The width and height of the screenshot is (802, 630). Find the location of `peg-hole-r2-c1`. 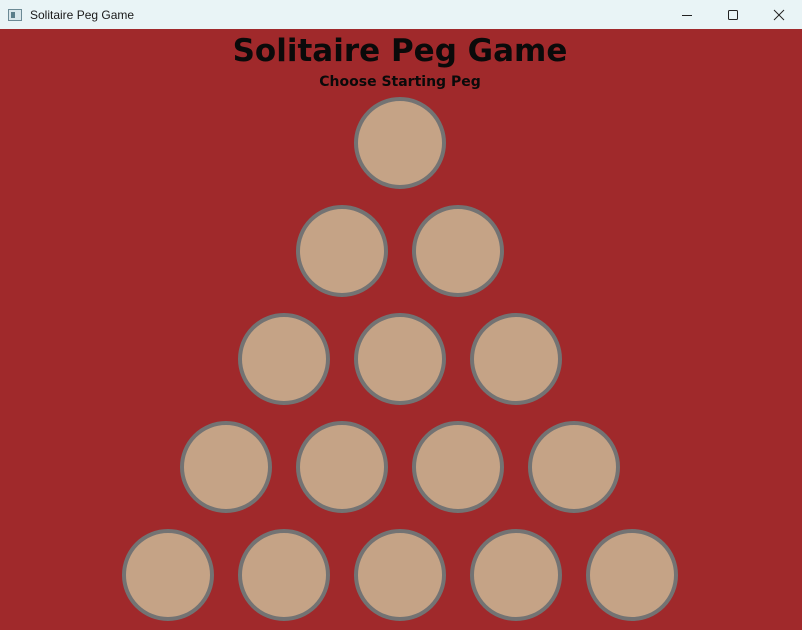

peg-hole-r2-c1 is located at coordinates (342, 251).